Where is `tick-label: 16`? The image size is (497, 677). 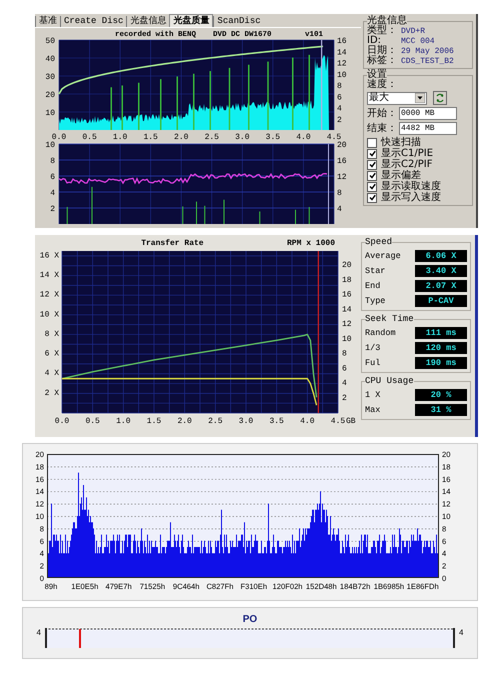 tick-label: 16 is located at coordinates (347, 295).